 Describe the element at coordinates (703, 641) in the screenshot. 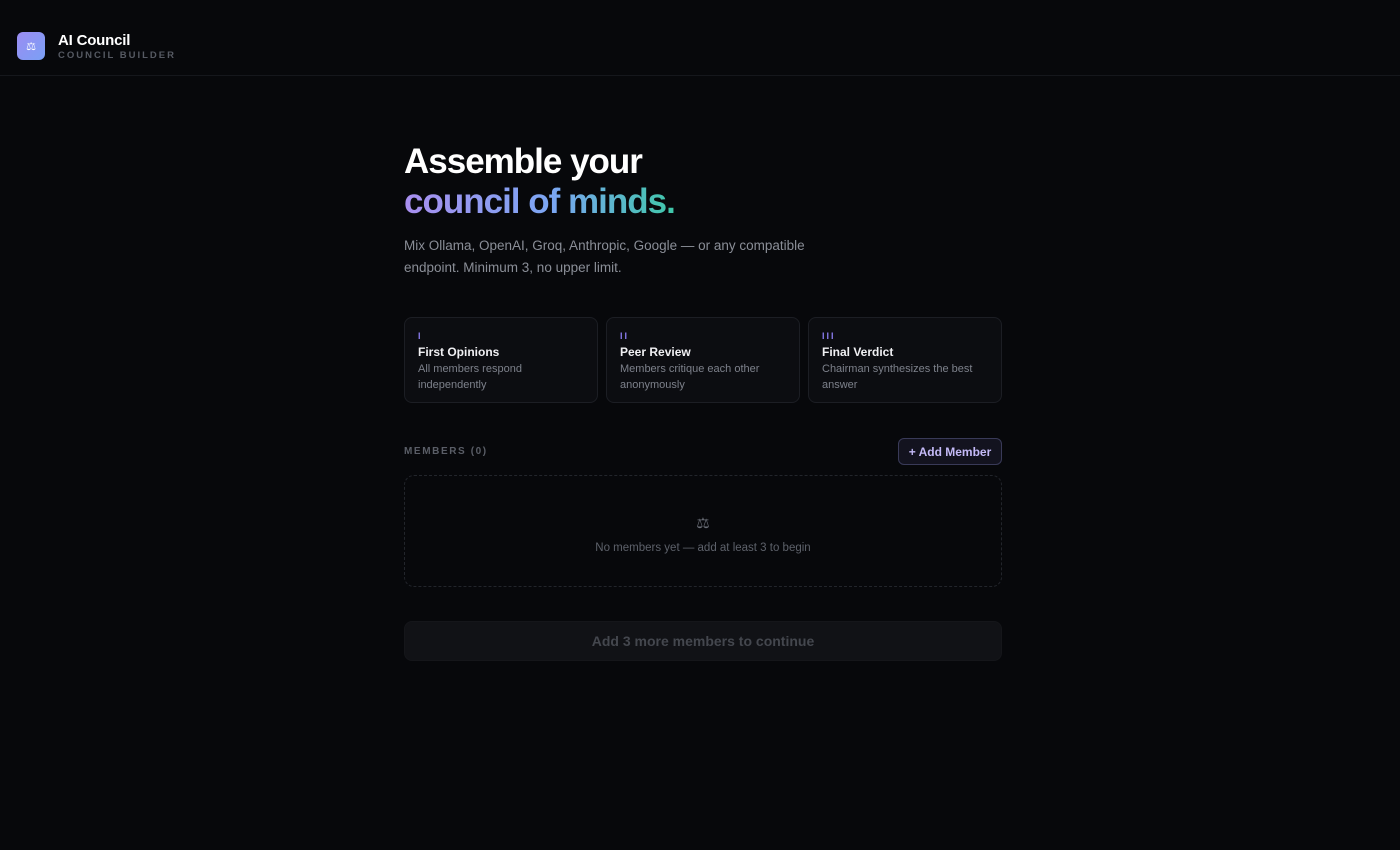

I see `continue-button: Add 3 more members to continue` at that location.